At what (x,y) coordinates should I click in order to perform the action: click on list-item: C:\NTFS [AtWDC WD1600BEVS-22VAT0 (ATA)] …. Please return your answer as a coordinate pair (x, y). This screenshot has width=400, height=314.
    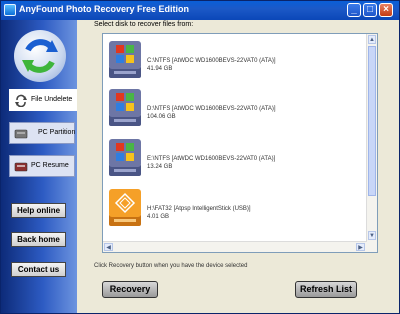
    Looking at the image, I should click on (235, 61).